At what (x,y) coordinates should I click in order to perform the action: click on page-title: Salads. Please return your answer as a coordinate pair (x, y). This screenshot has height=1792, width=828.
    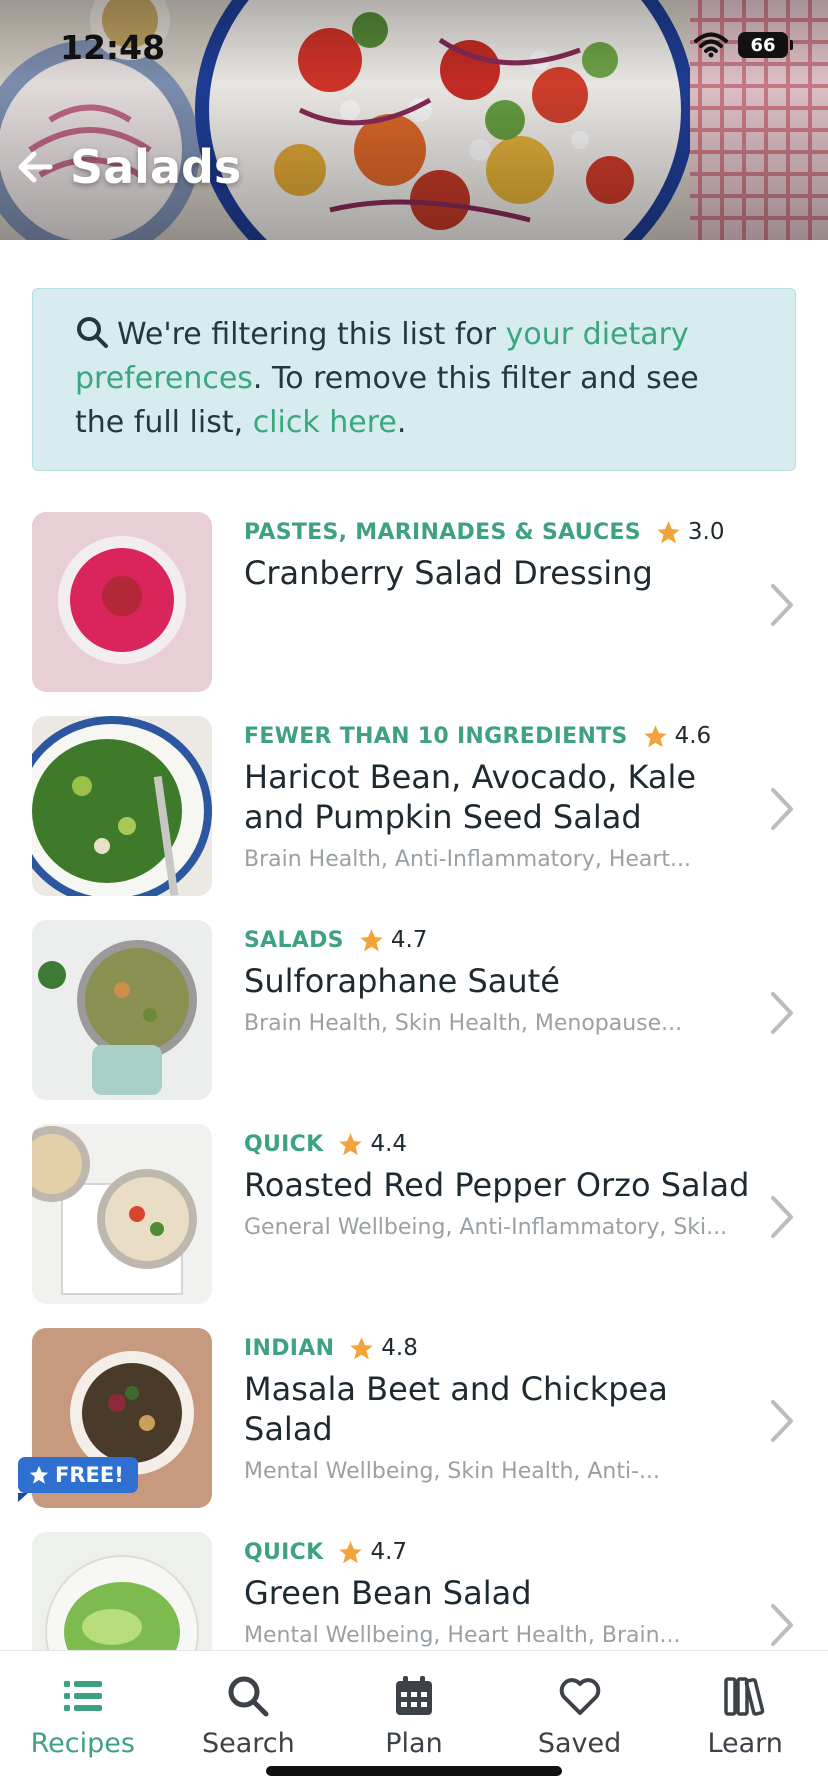
    Looking at the image, I should click on (156, 167).